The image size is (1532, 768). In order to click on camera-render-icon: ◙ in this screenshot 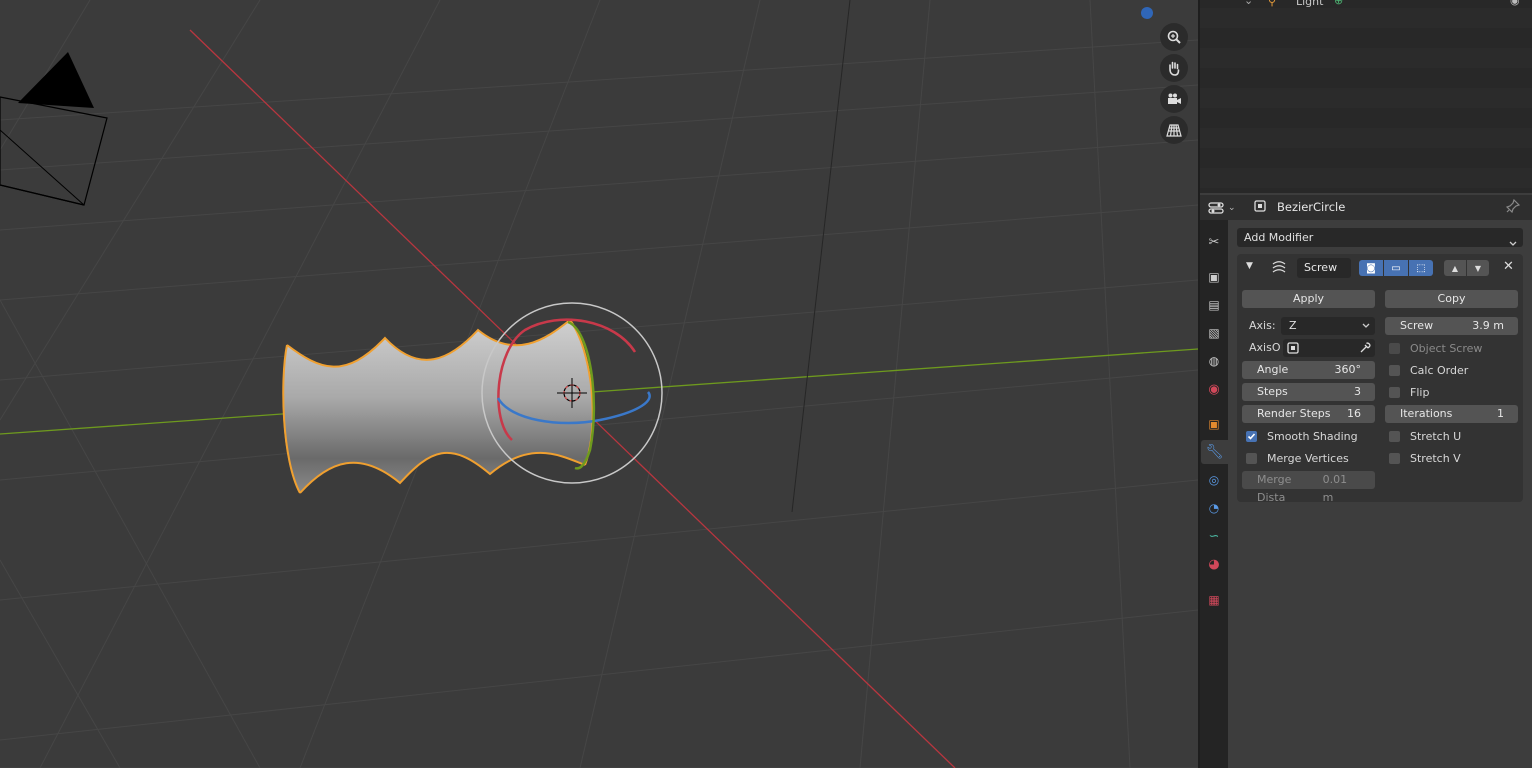, I will do `click(1371, 268)`.